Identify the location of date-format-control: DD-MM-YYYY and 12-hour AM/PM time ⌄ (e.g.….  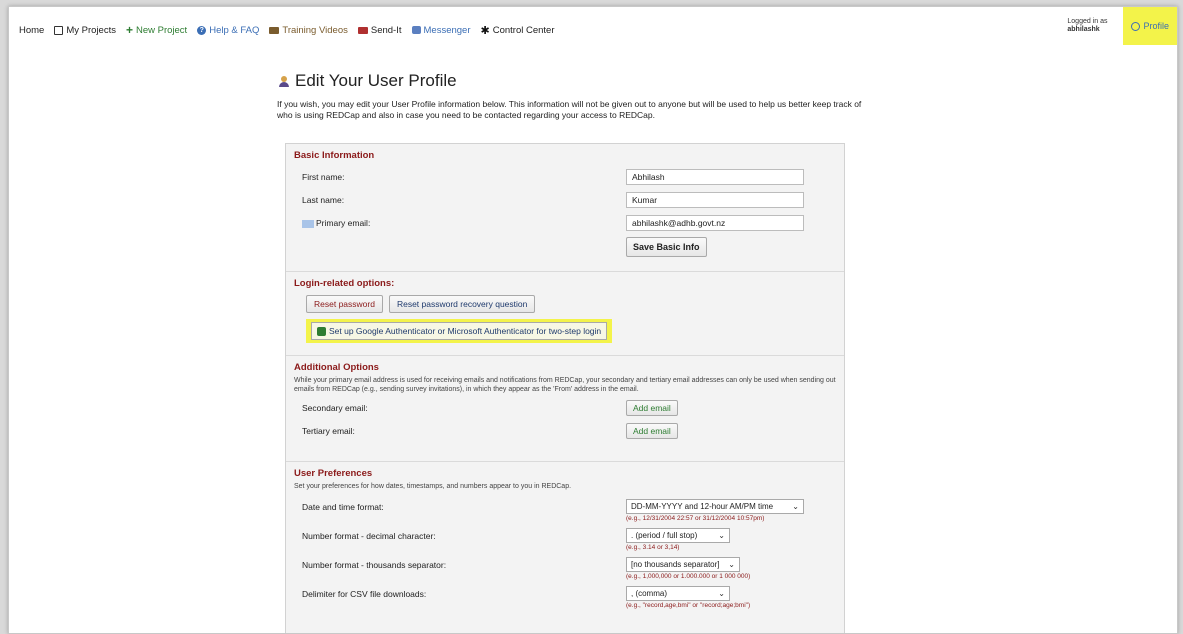
(715, 510).